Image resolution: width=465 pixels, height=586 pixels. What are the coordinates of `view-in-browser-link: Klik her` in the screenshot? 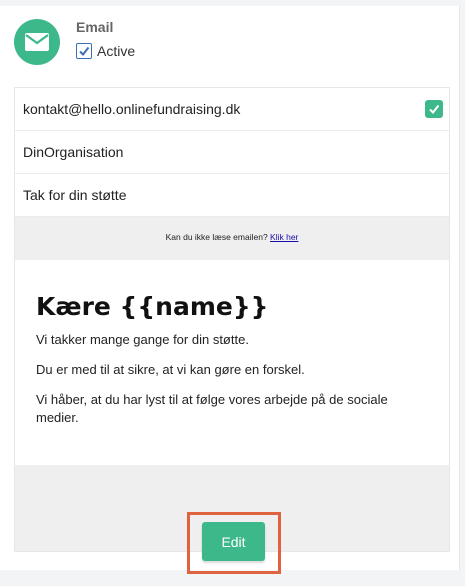 It's located at (284, 237).